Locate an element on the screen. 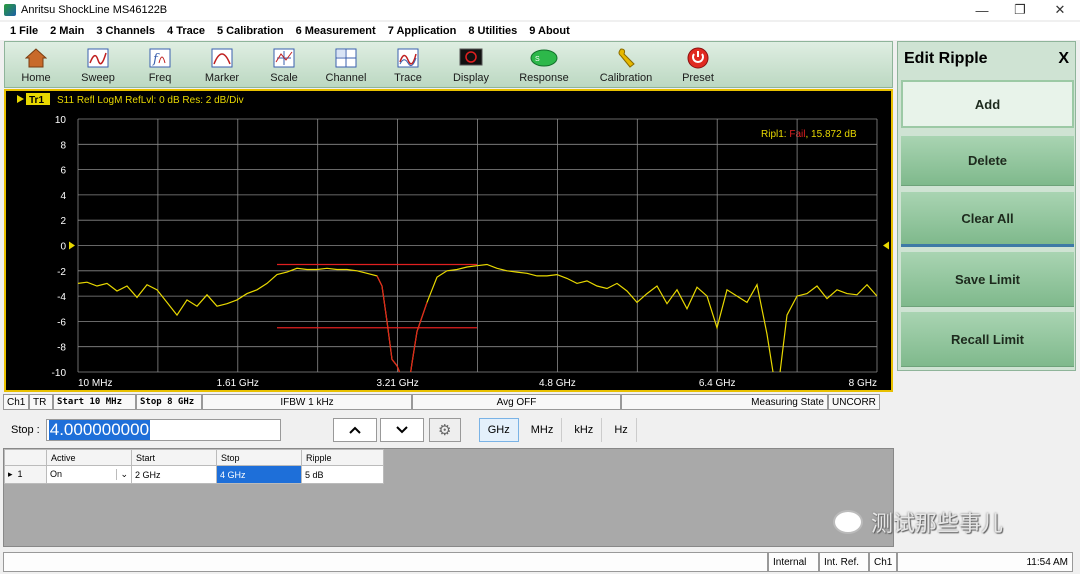  chevron-down-icon: ⌄ is located at coordinates (123, 474).